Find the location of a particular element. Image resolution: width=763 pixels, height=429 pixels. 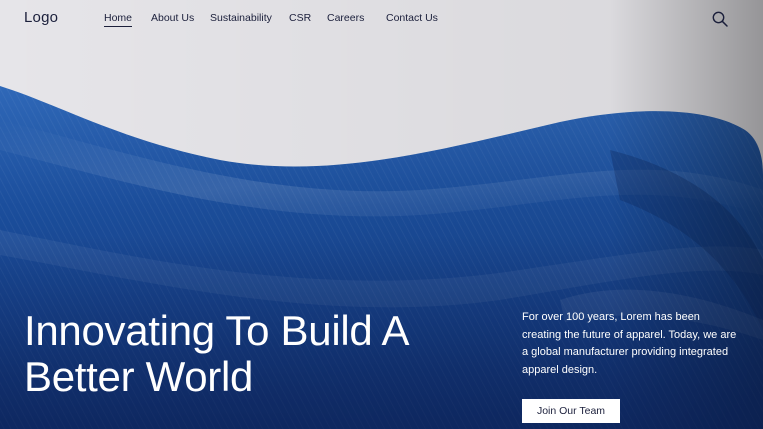

nav-item-home: Home is located at coordinates (118, 19).